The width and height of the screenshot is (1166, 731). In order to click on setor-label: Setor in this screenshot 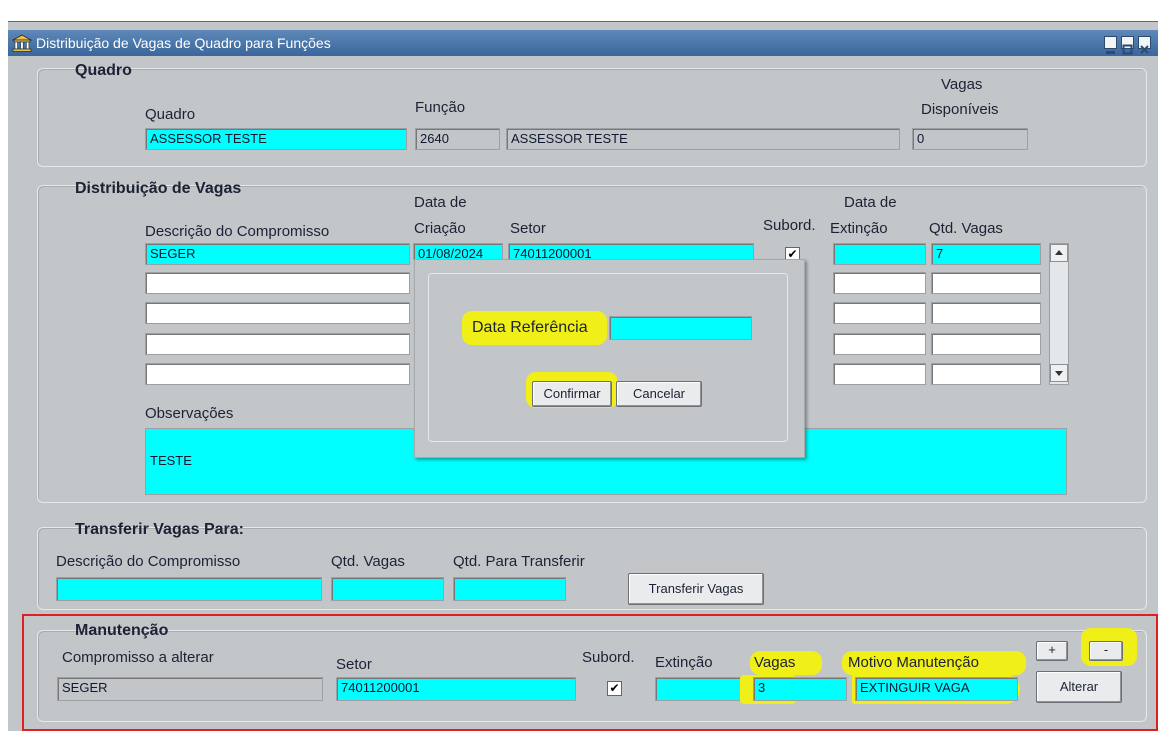, I will do `click(354, 664)`.